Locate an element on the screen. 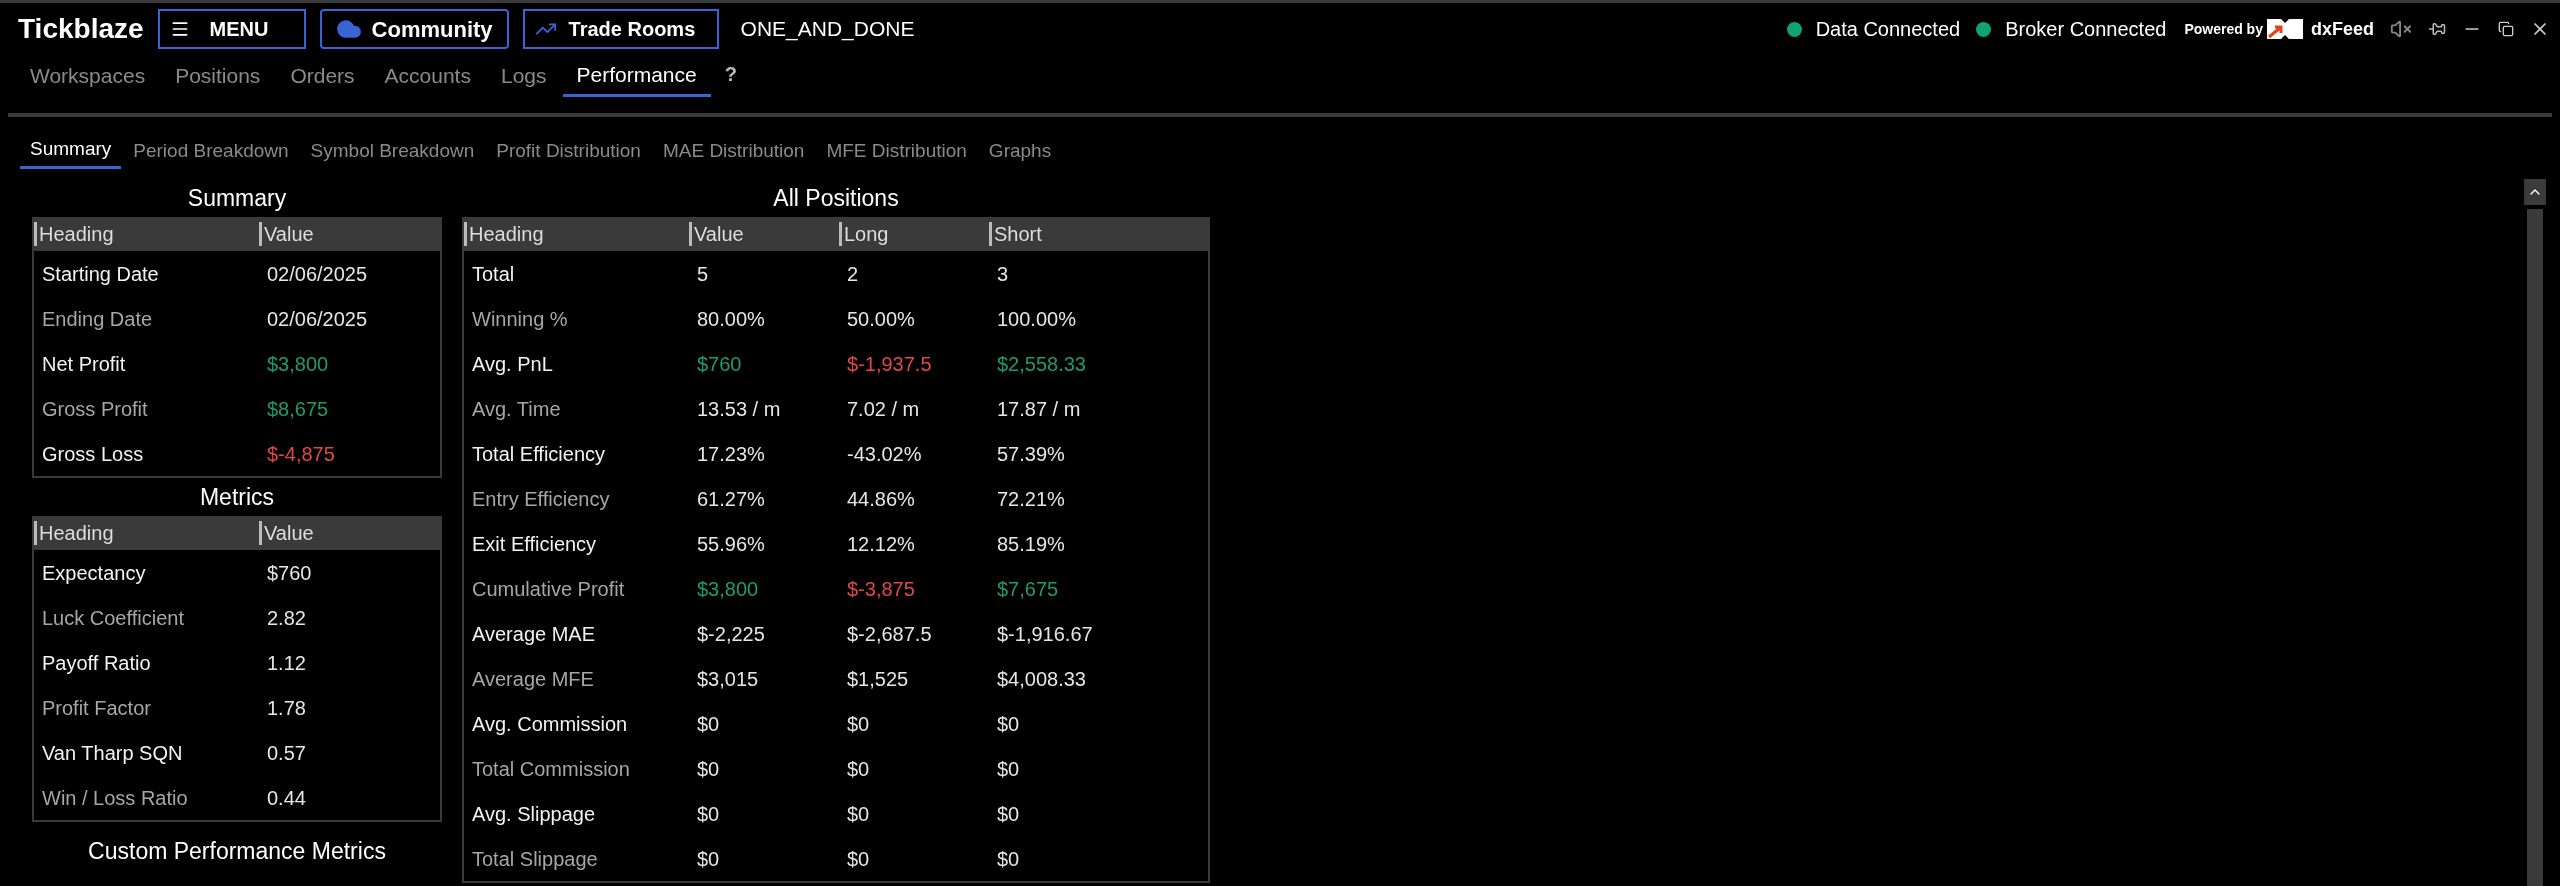 This screenshot has width=2560, height=886. sub-tab: Graphs is located at coordinates (1020, 151).